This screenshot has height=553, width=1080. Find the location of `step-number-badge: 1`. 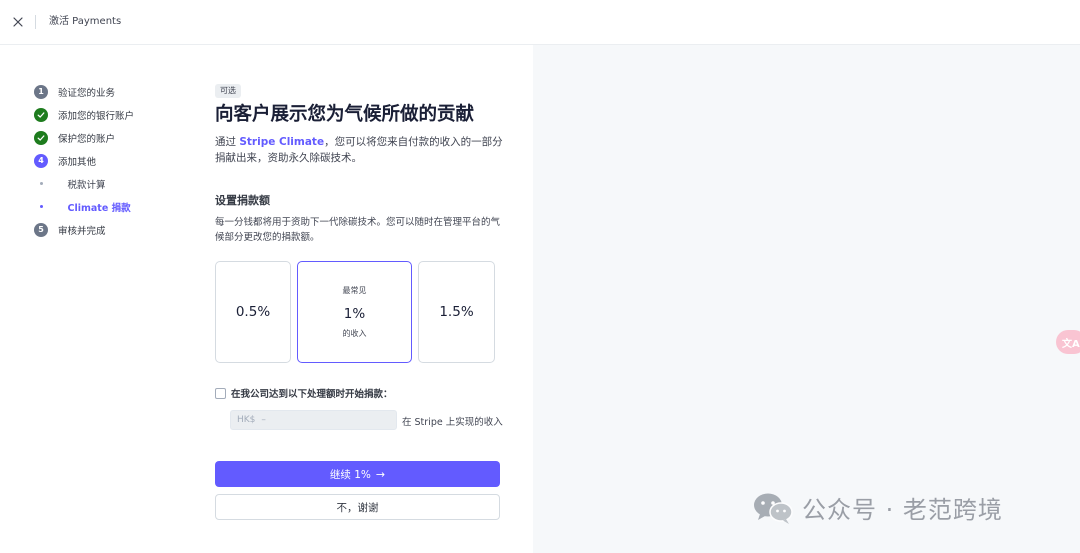

step-number-badge: 1 is located at coordinates (41, 91).